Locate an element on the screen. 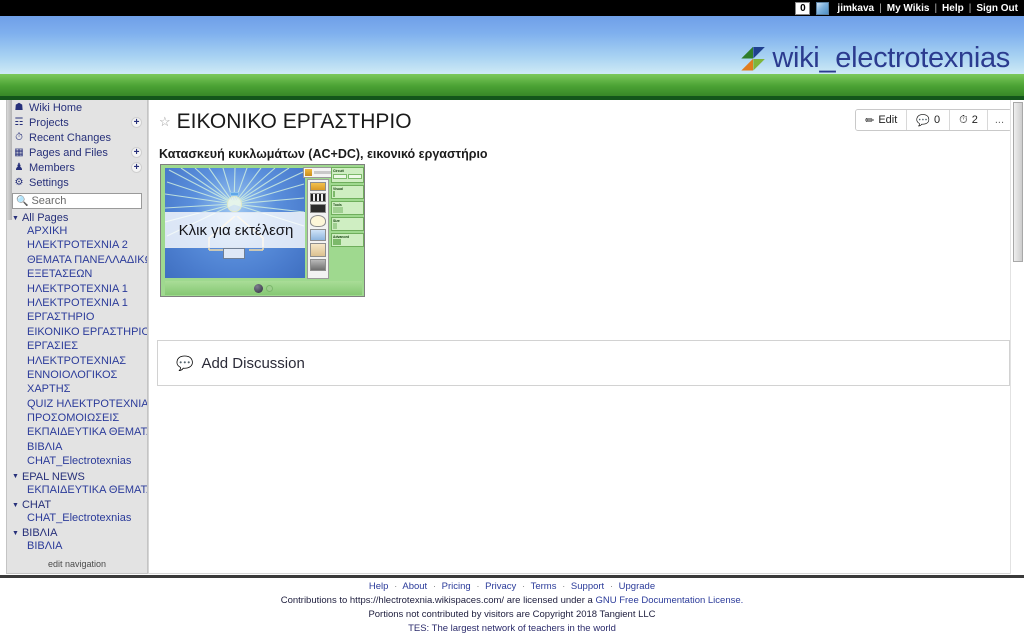 The height and width of the screenshot is (640, 1024). panel-group-visual: Visual is located at coordinates (347, 192).